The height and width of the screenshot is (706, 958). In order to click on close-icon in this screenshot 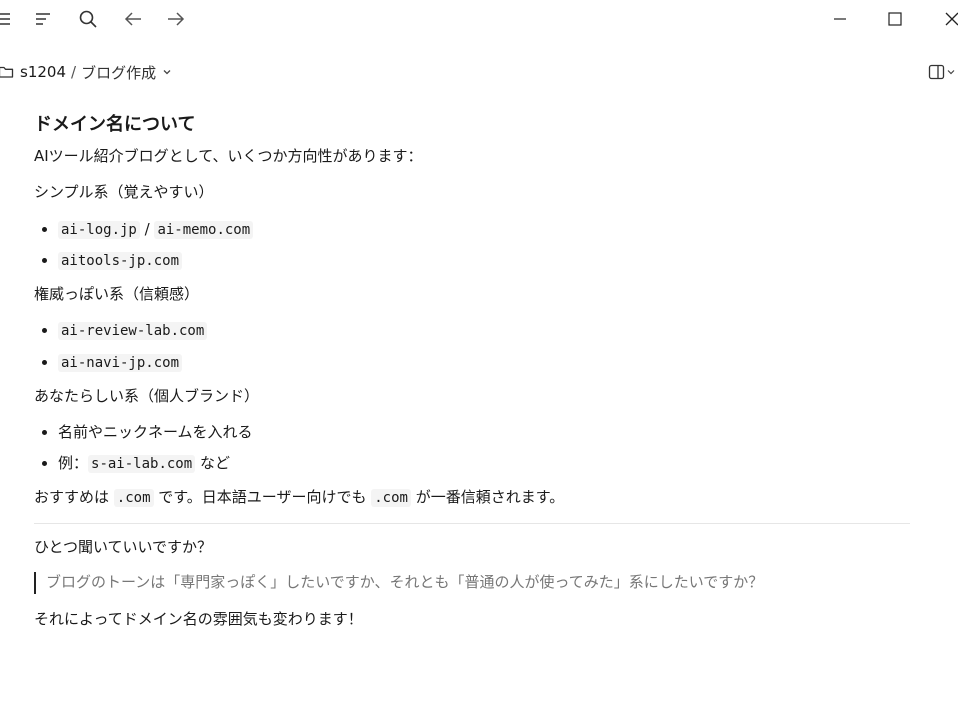, I will do `click(948, 19)`.